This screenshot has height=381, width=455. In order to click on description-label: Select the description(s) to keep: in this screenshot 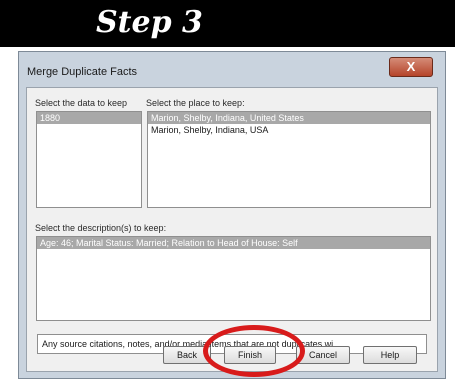, I will do `click(101, 228)`.